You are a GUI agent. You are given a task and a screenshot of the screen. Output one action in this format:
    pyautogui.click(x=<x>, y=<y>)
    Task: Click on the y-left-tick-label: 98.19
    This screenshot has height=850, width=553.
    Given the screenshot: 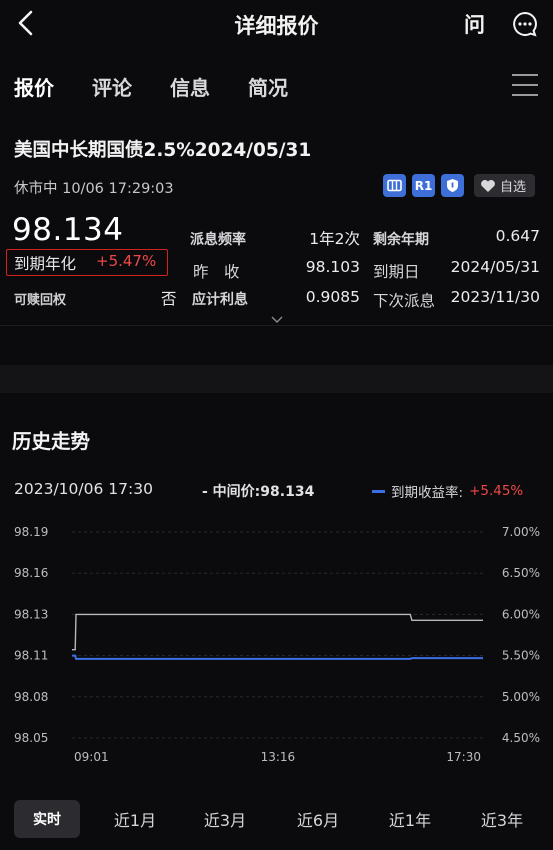 What is the action you would take?
    pyautogui.click(x=31, y=532)
    